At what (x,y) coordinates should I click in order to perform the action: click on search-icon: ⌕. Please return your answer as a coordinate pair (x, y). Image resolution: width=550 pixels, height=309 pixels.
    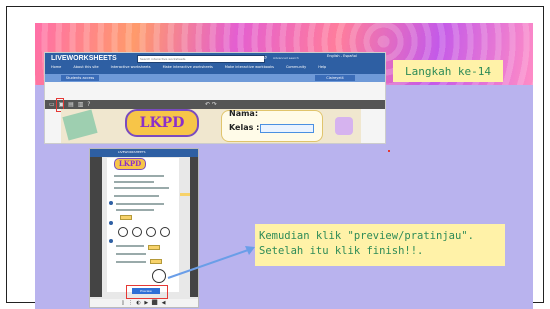
    Looking at the image, I should click on (265, 58).